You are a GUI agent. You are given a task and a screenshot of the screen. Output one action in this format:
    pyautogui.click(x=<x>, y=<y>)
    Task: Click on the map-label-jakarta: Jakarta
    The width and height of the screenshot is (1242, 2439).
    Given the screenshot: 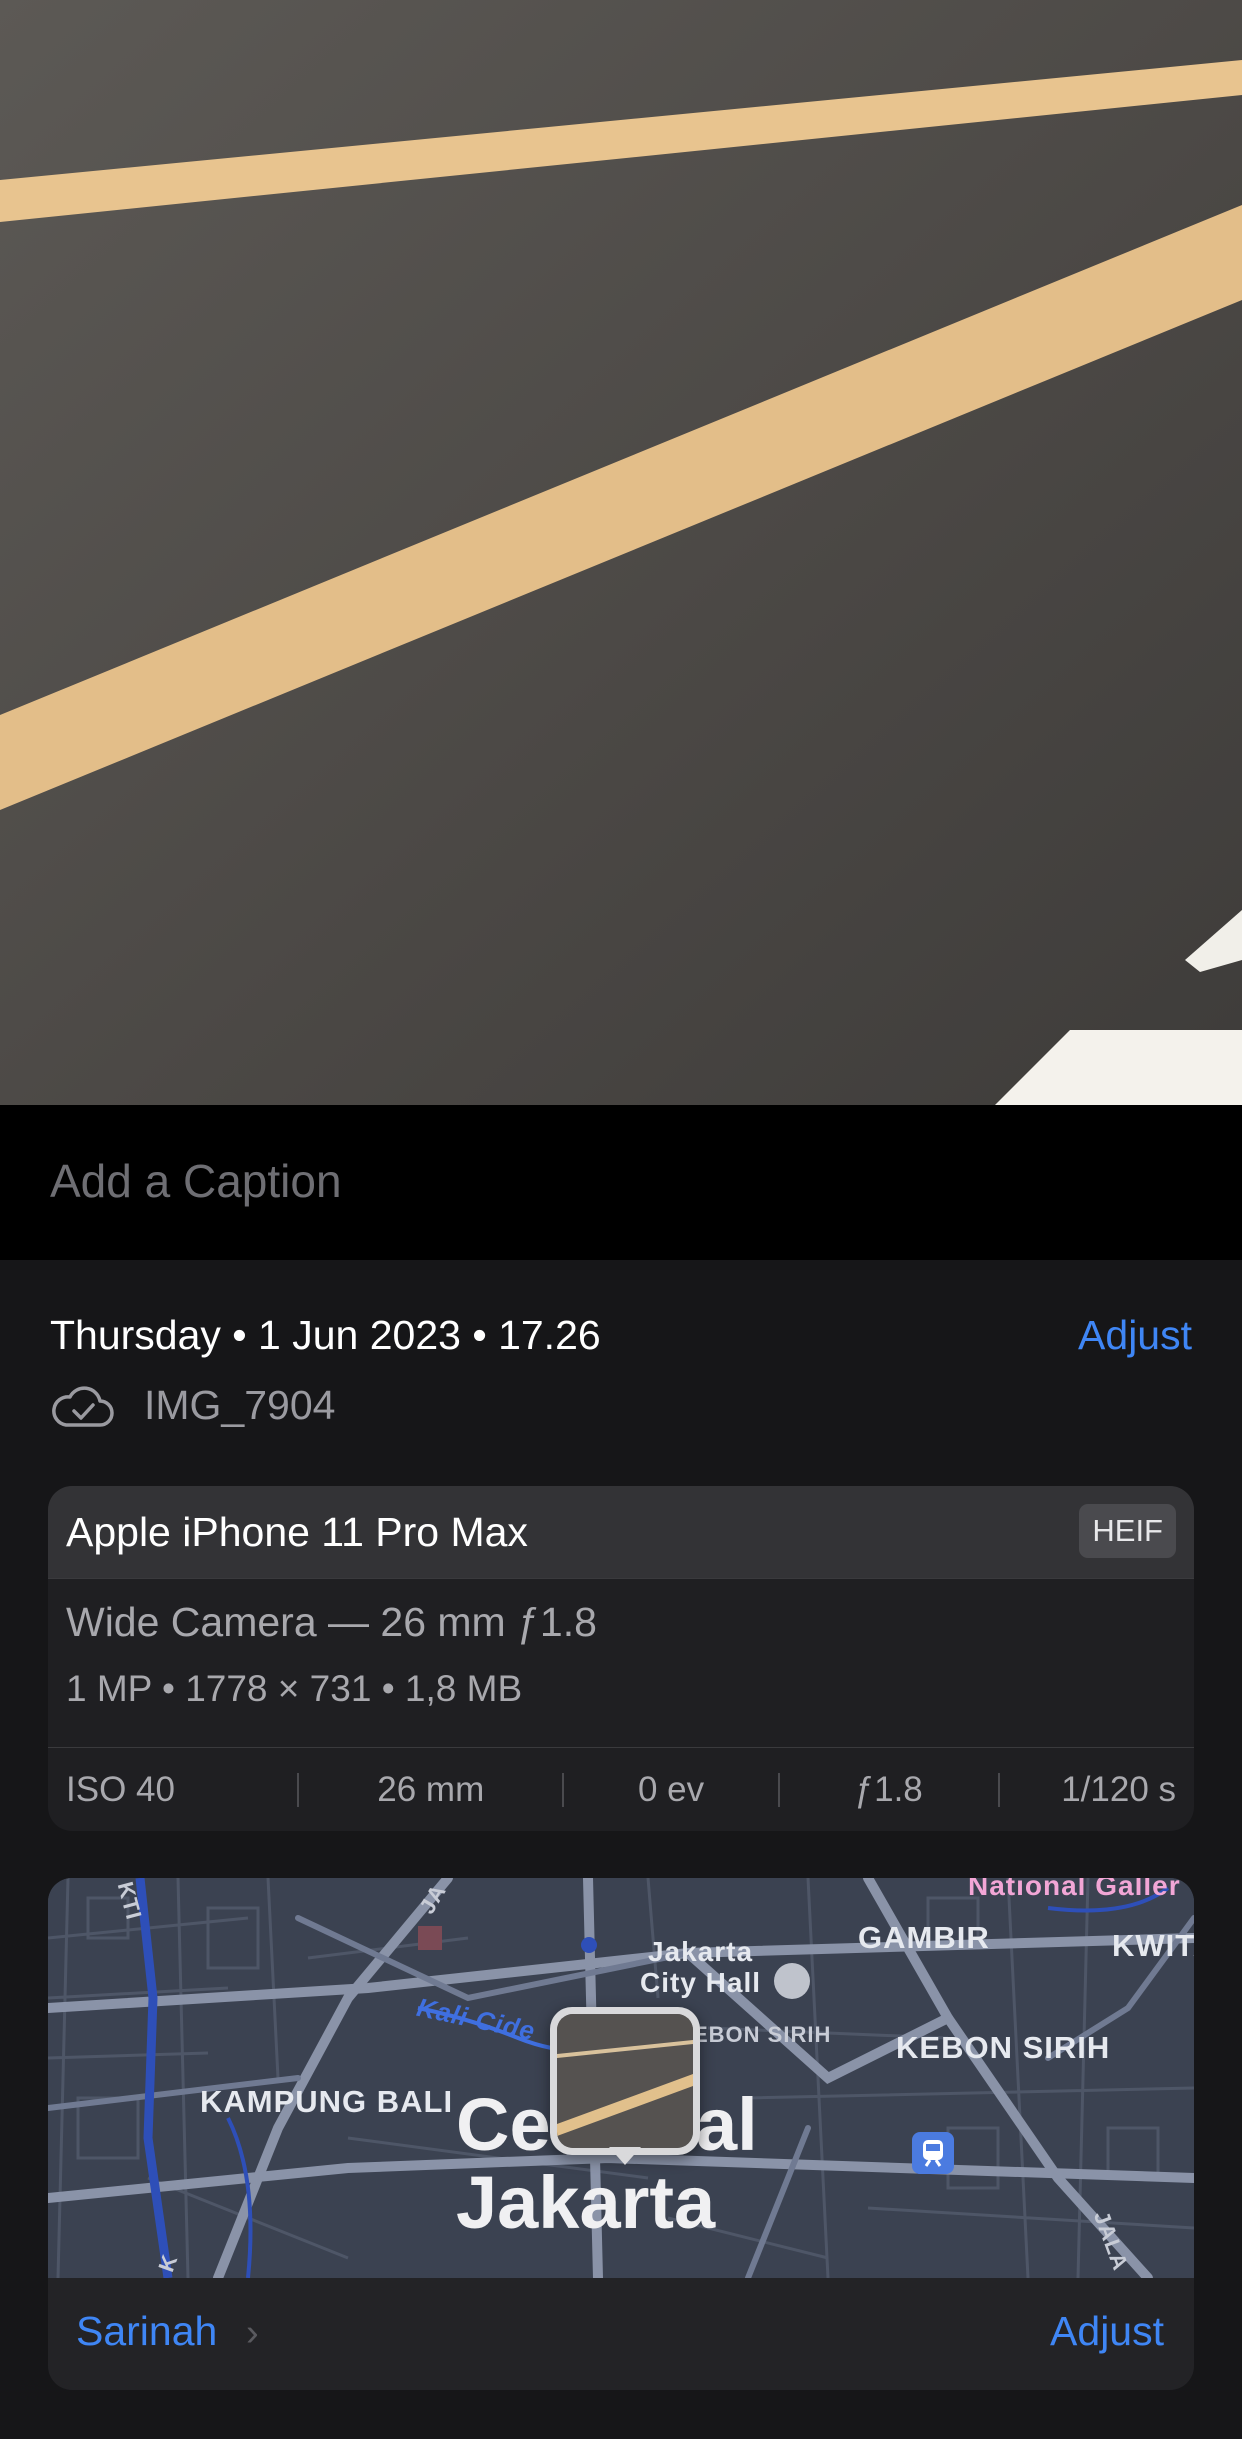 What is the action you would take?
    pyautogui.click(x=586, y=2202)
    